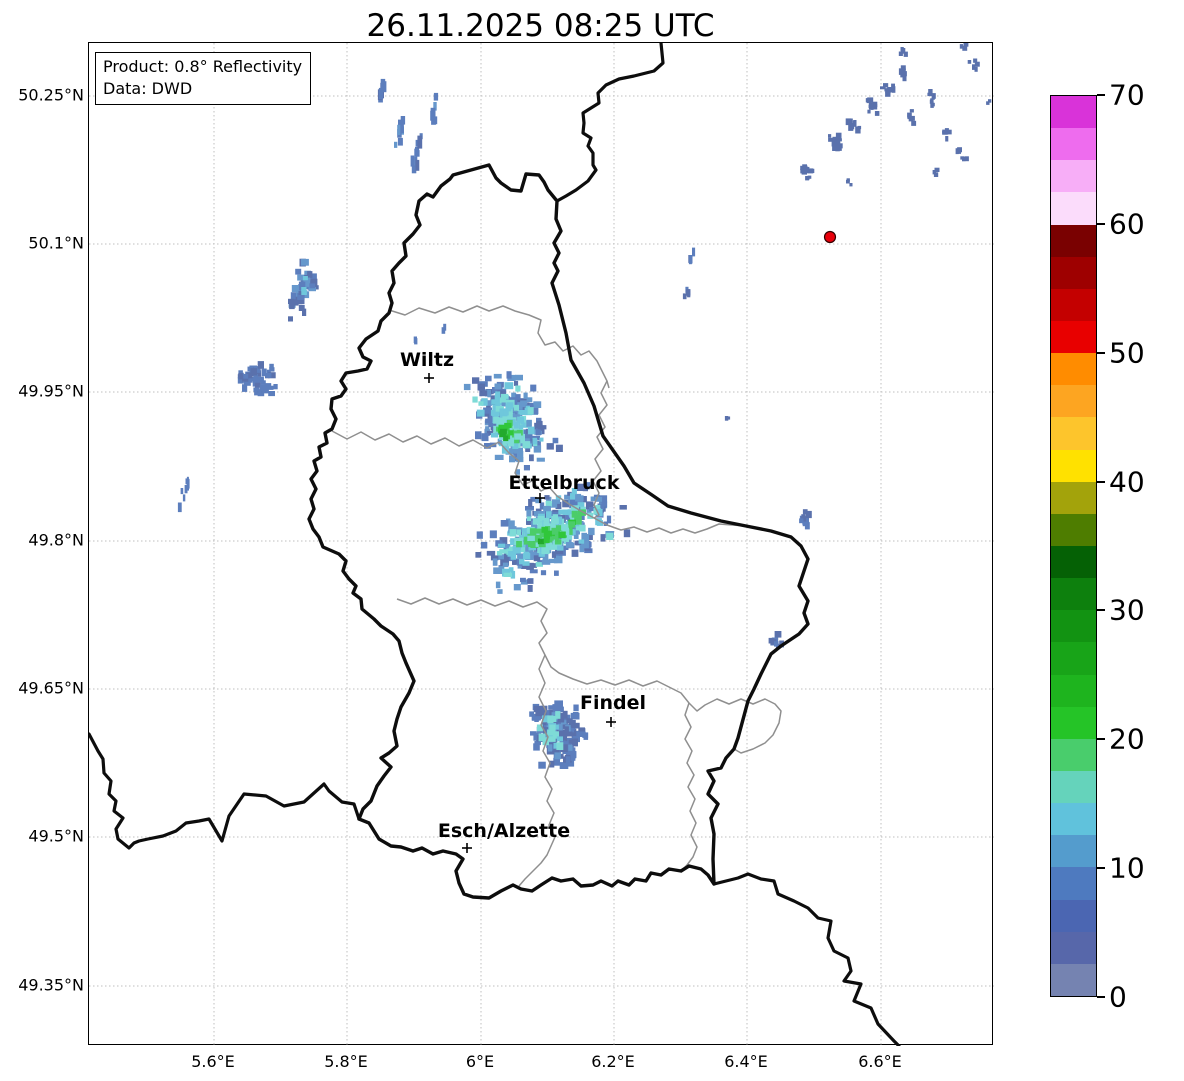  What do you see at coordinates (589, 675) in the screenshot?
I see `region-border` at bounding box center [589, 675].